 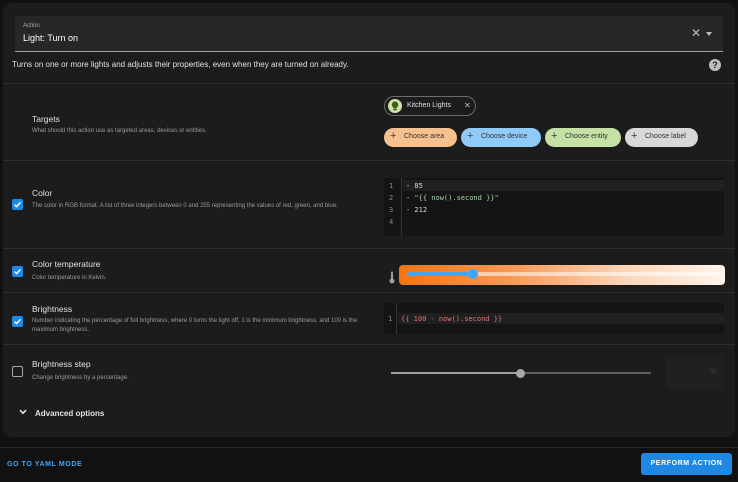 What do you see at coordinates (391, 198) in the screenshot?
I see `line-number: 2` at bounding box center [391, 198].